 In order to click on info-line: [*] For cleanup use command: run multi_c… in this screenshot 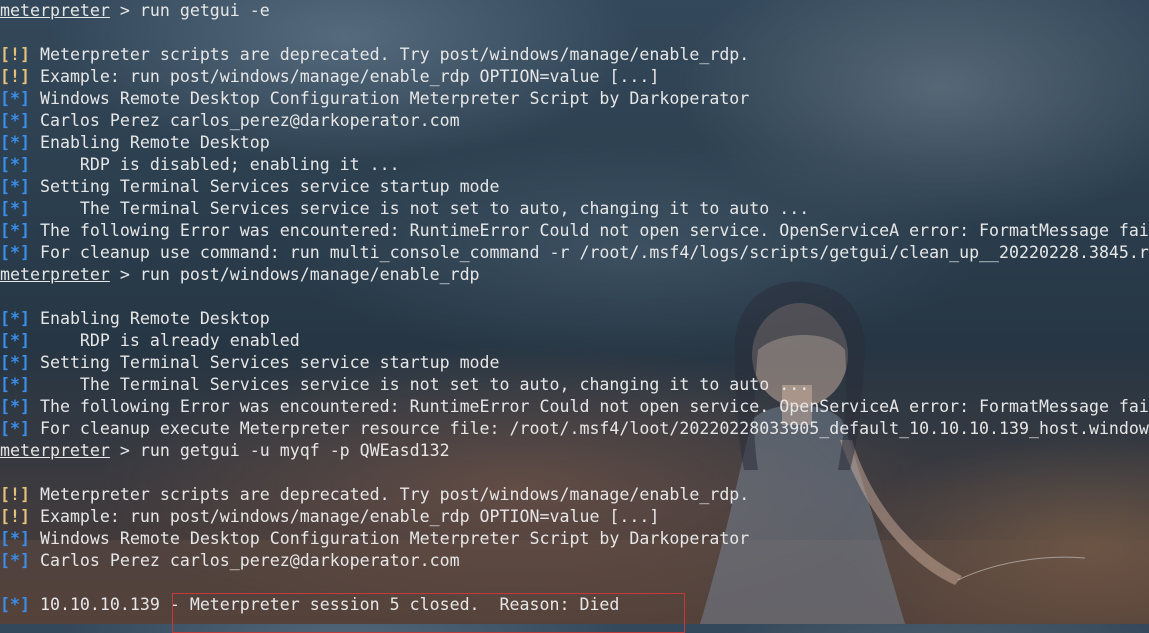, I will do `click(574, 253)`.